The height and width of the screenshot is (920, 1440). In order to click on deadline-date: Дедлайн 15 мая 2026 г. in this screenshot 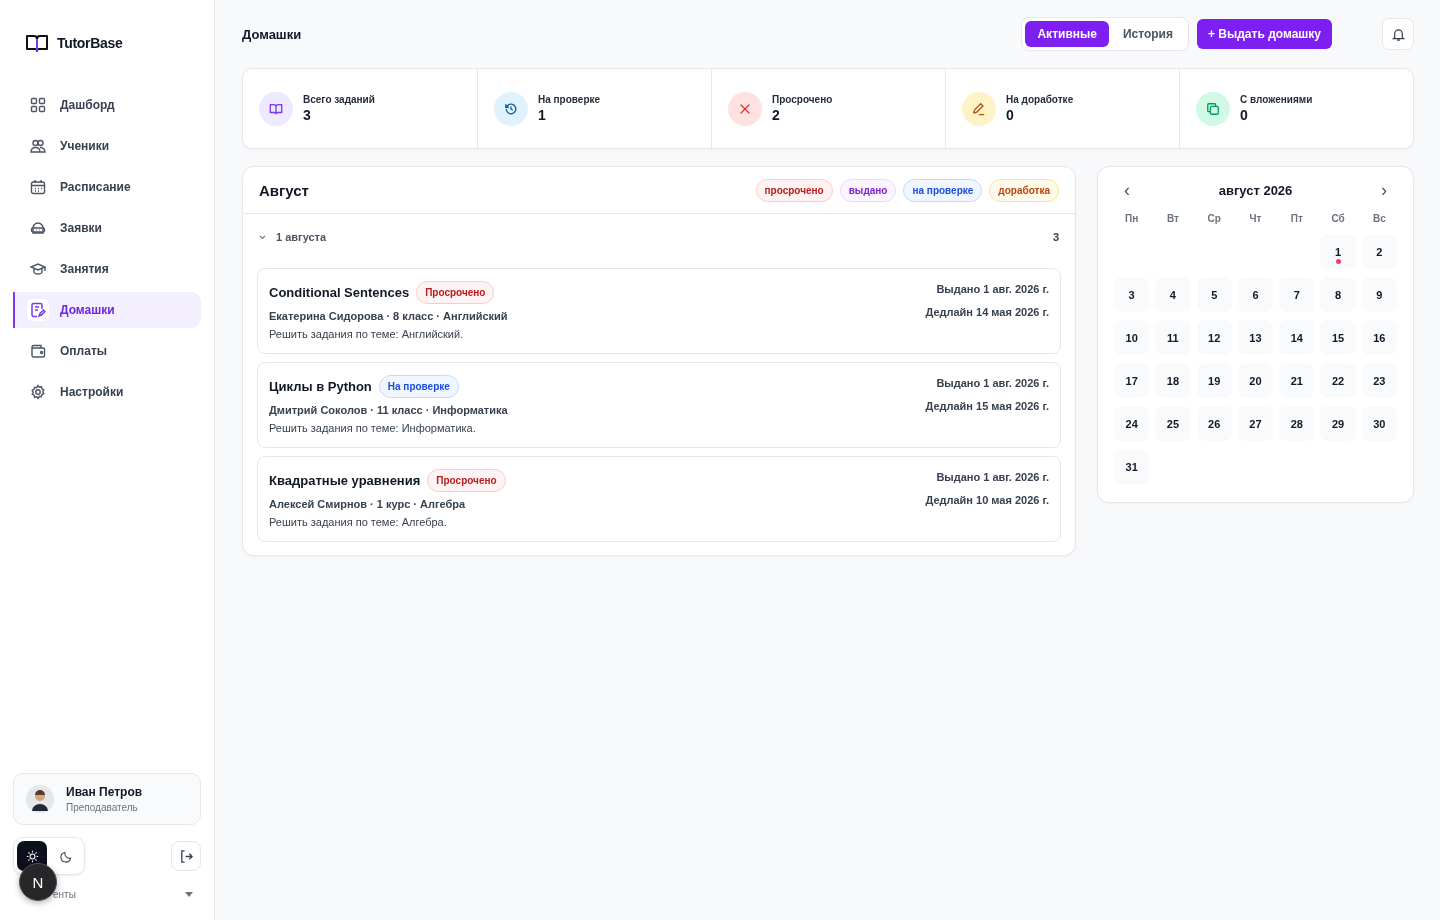, I will do `click(987, 406)`.